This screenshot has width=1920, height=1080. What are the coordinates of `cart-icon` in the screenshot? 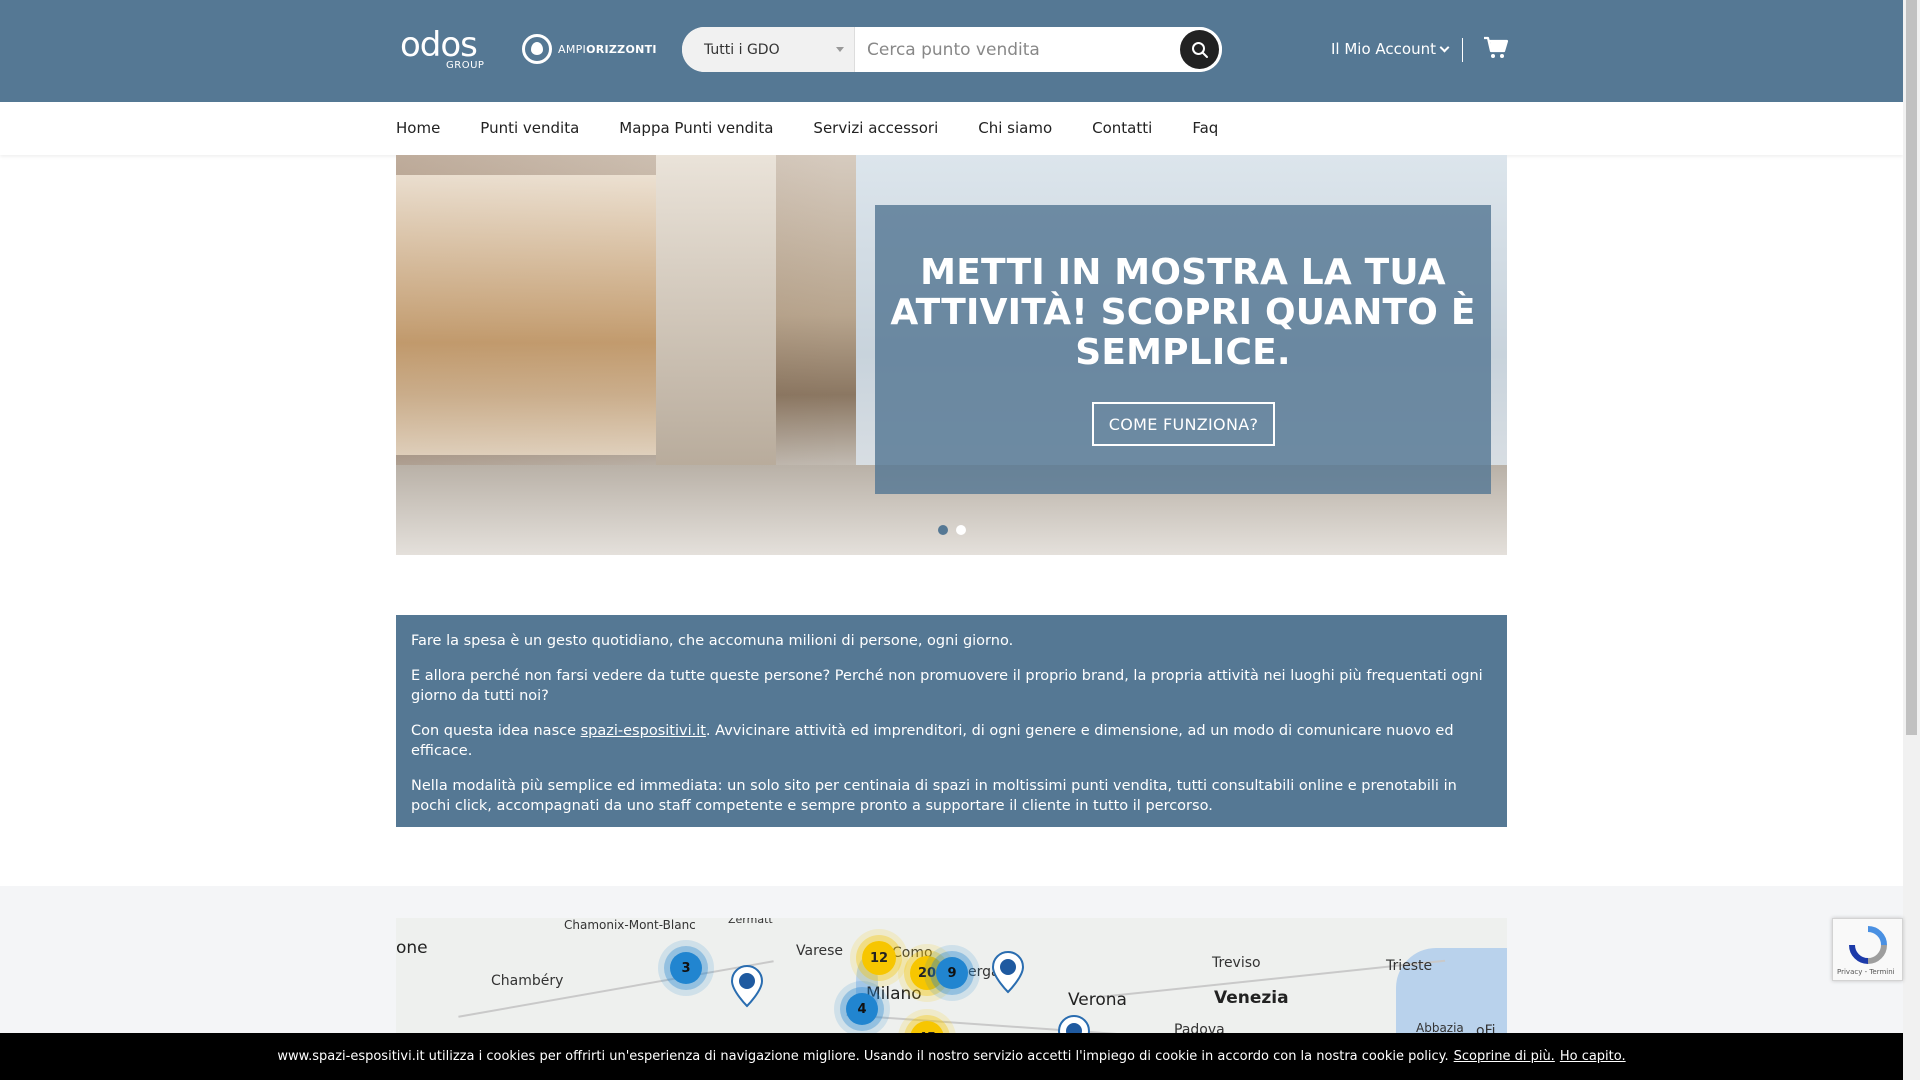 It's located at (1496, 47).